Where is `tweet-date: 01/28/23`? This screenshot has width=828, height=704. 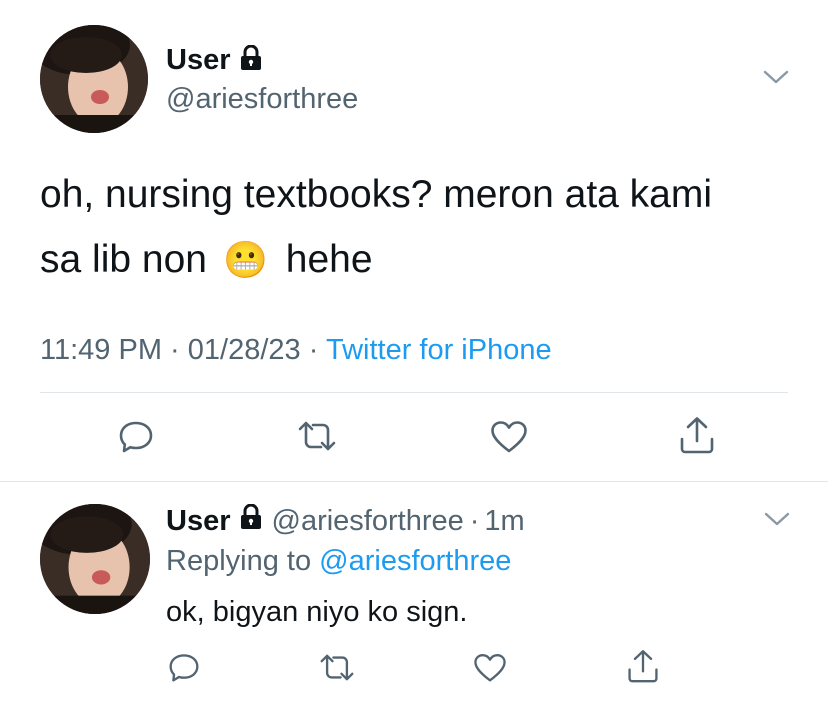 tweet-date: 01/28/23 is located at coordinates (244, 350).